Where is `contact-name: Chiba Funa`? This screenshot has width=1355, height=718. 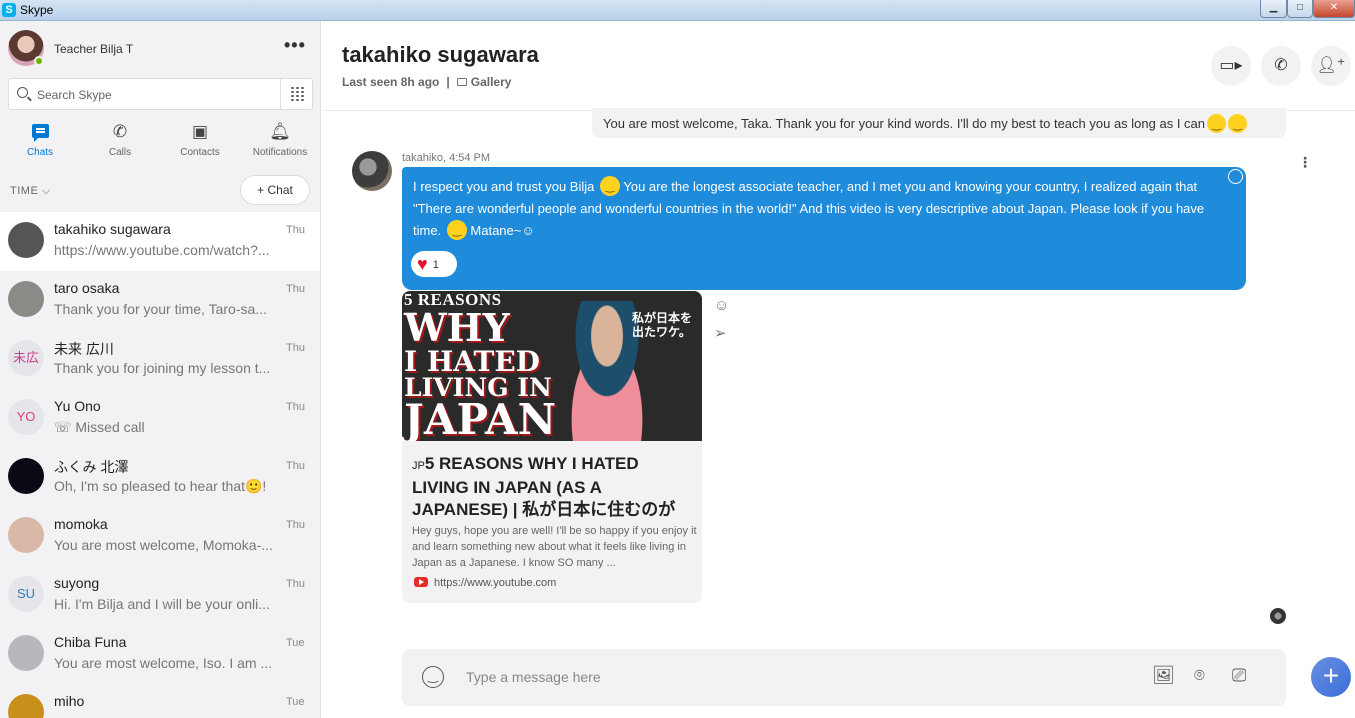 contact-name: Chiba Funa is located at coordinates (90, 642).